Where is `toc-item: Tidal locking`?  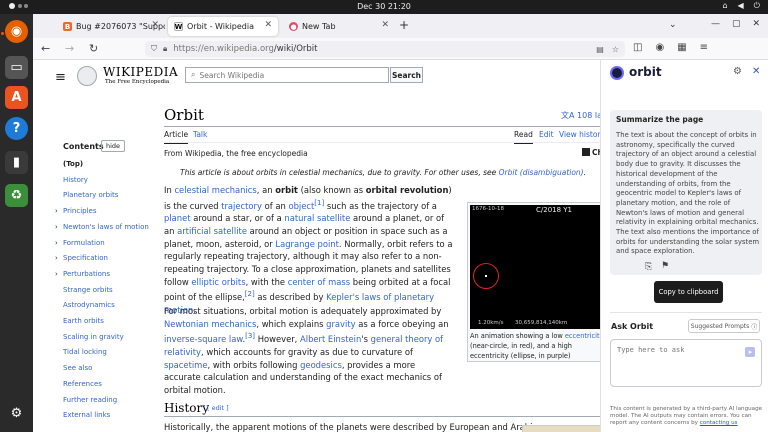 toc-item: Tidal locking is located at coordinates (85, 352).